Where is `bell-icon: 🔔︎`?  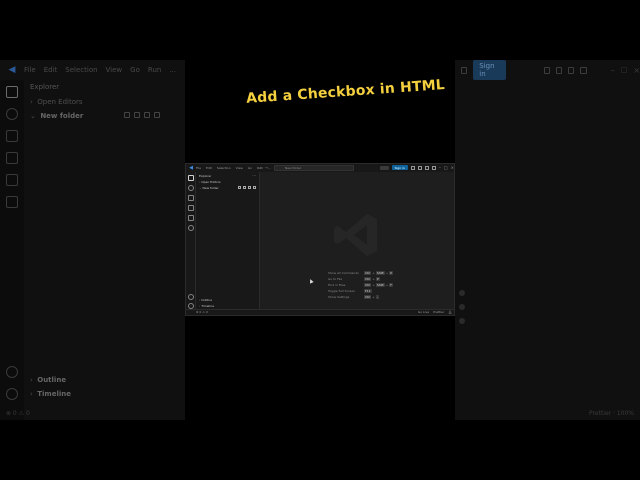
bell-icon: 🔔︎ is located at coordinates (450, 312).